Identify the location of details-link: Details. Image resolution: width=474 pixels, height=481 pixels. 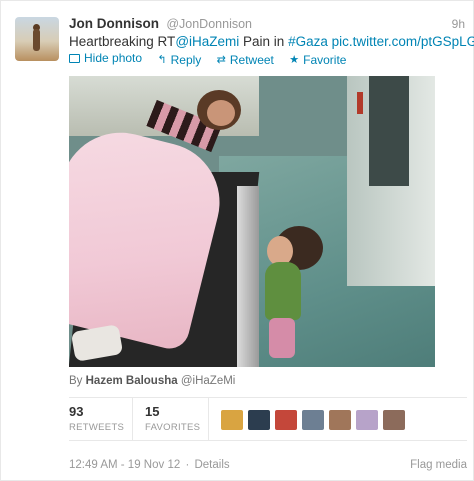
(211, 465).